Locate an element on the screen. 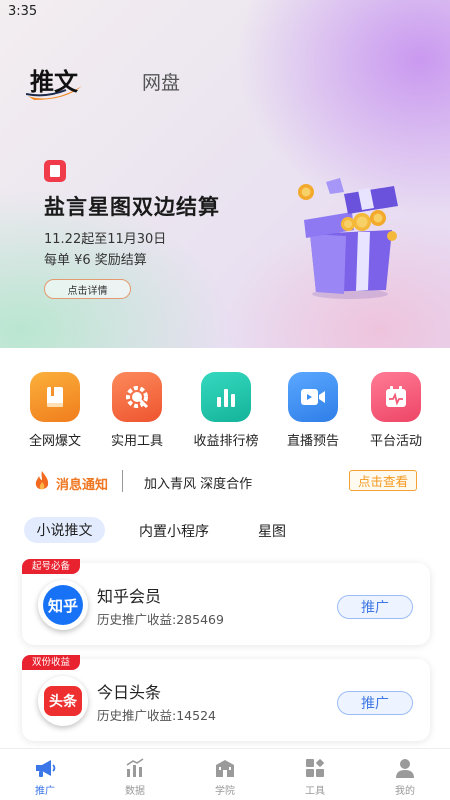 The width and height of the screenshot is (450, 800). quick-label: 实用工具 is located at coordinates (136, 441).